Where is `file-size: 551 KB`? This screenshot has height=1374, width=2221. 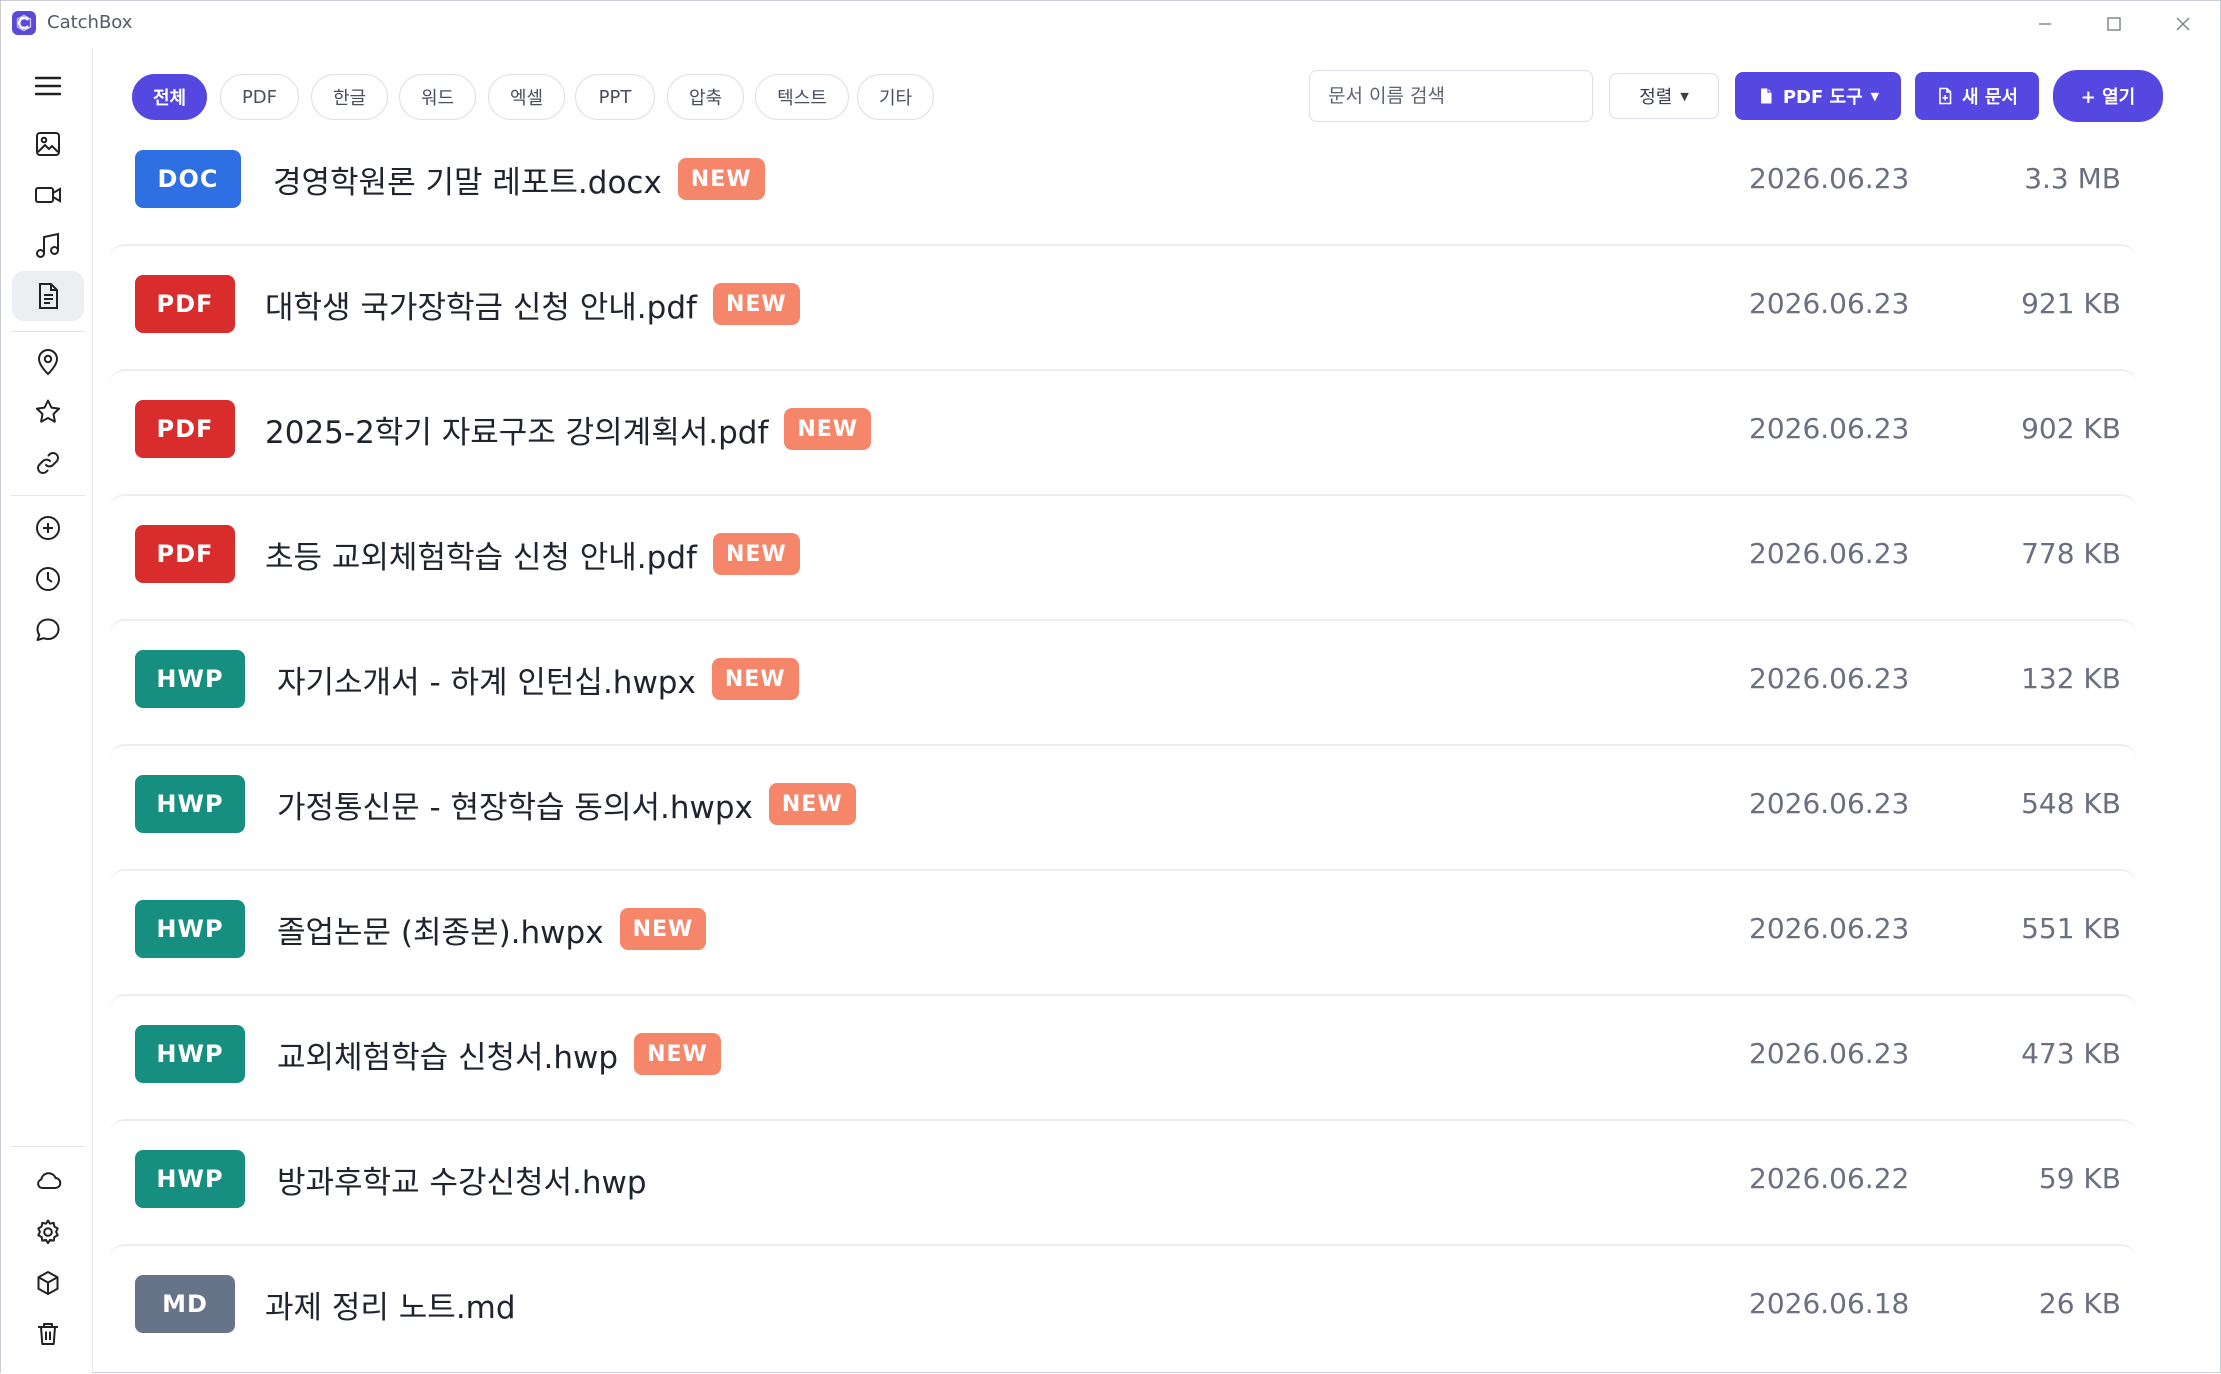
file-size: 551 KB is located at coordinates (2071, 928).